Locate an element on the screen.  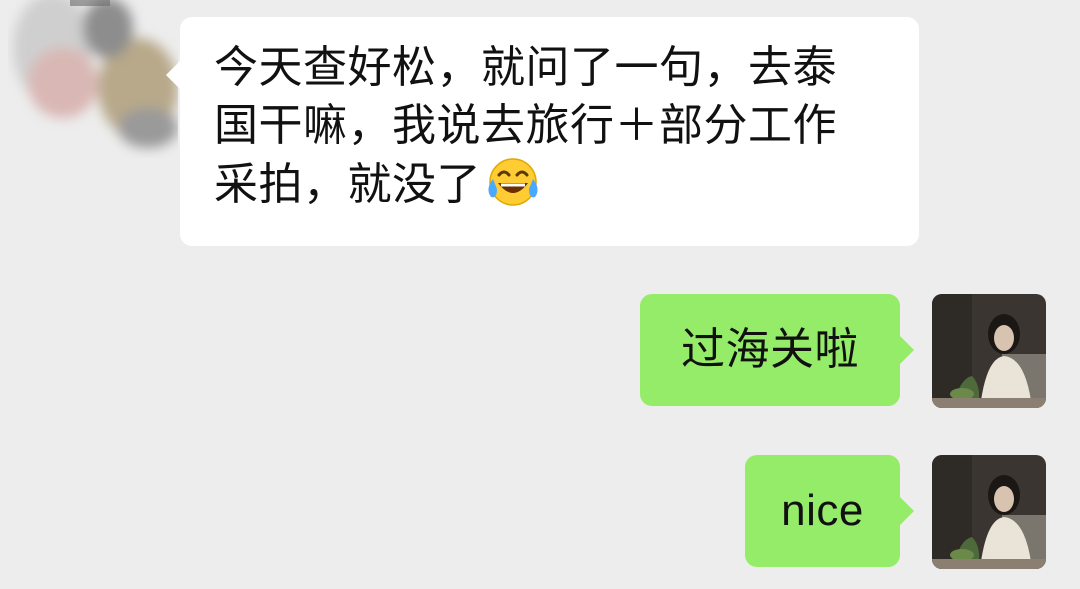
message-line: 国干嘛，我说去旅行＋部分工作 is located at coordinates (525, 125).